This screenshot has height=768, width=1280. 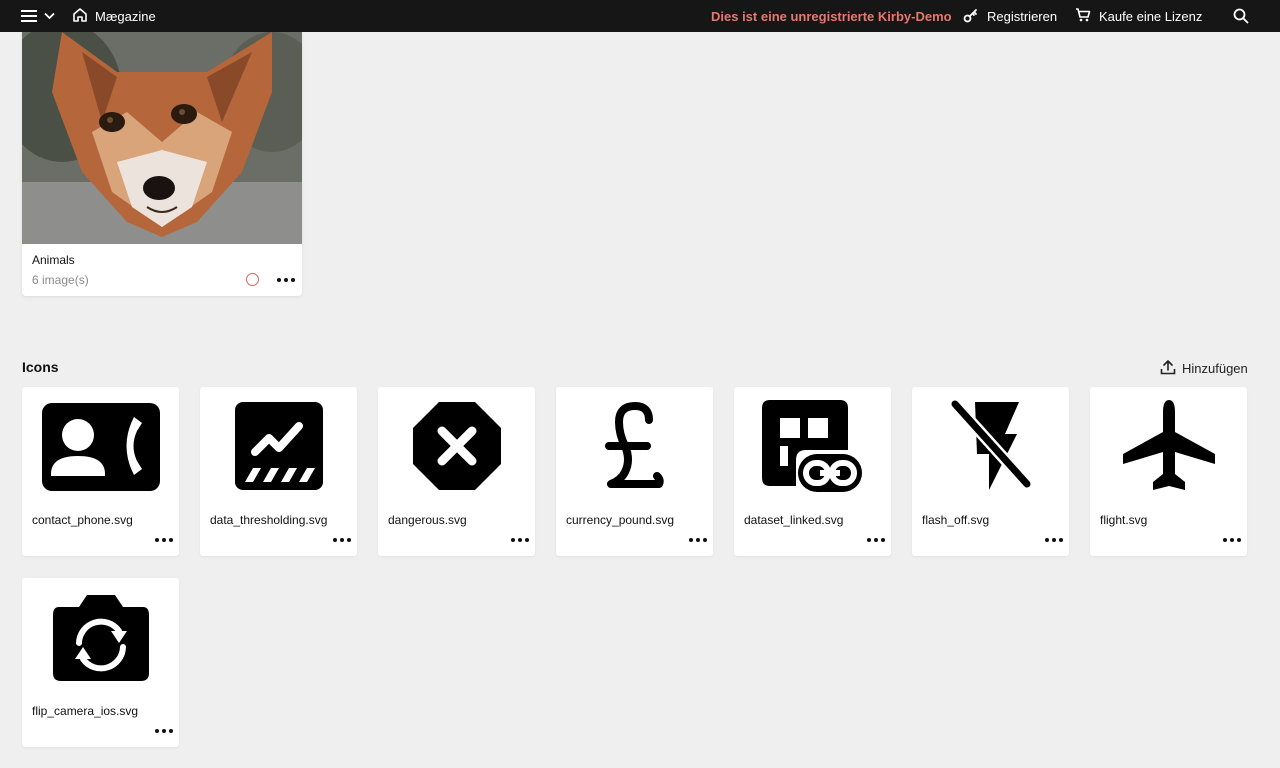 What do you see at coordinates (53, 260) in the screenshot?
I see `album-title: Animals` at bounding box center [53, 260].